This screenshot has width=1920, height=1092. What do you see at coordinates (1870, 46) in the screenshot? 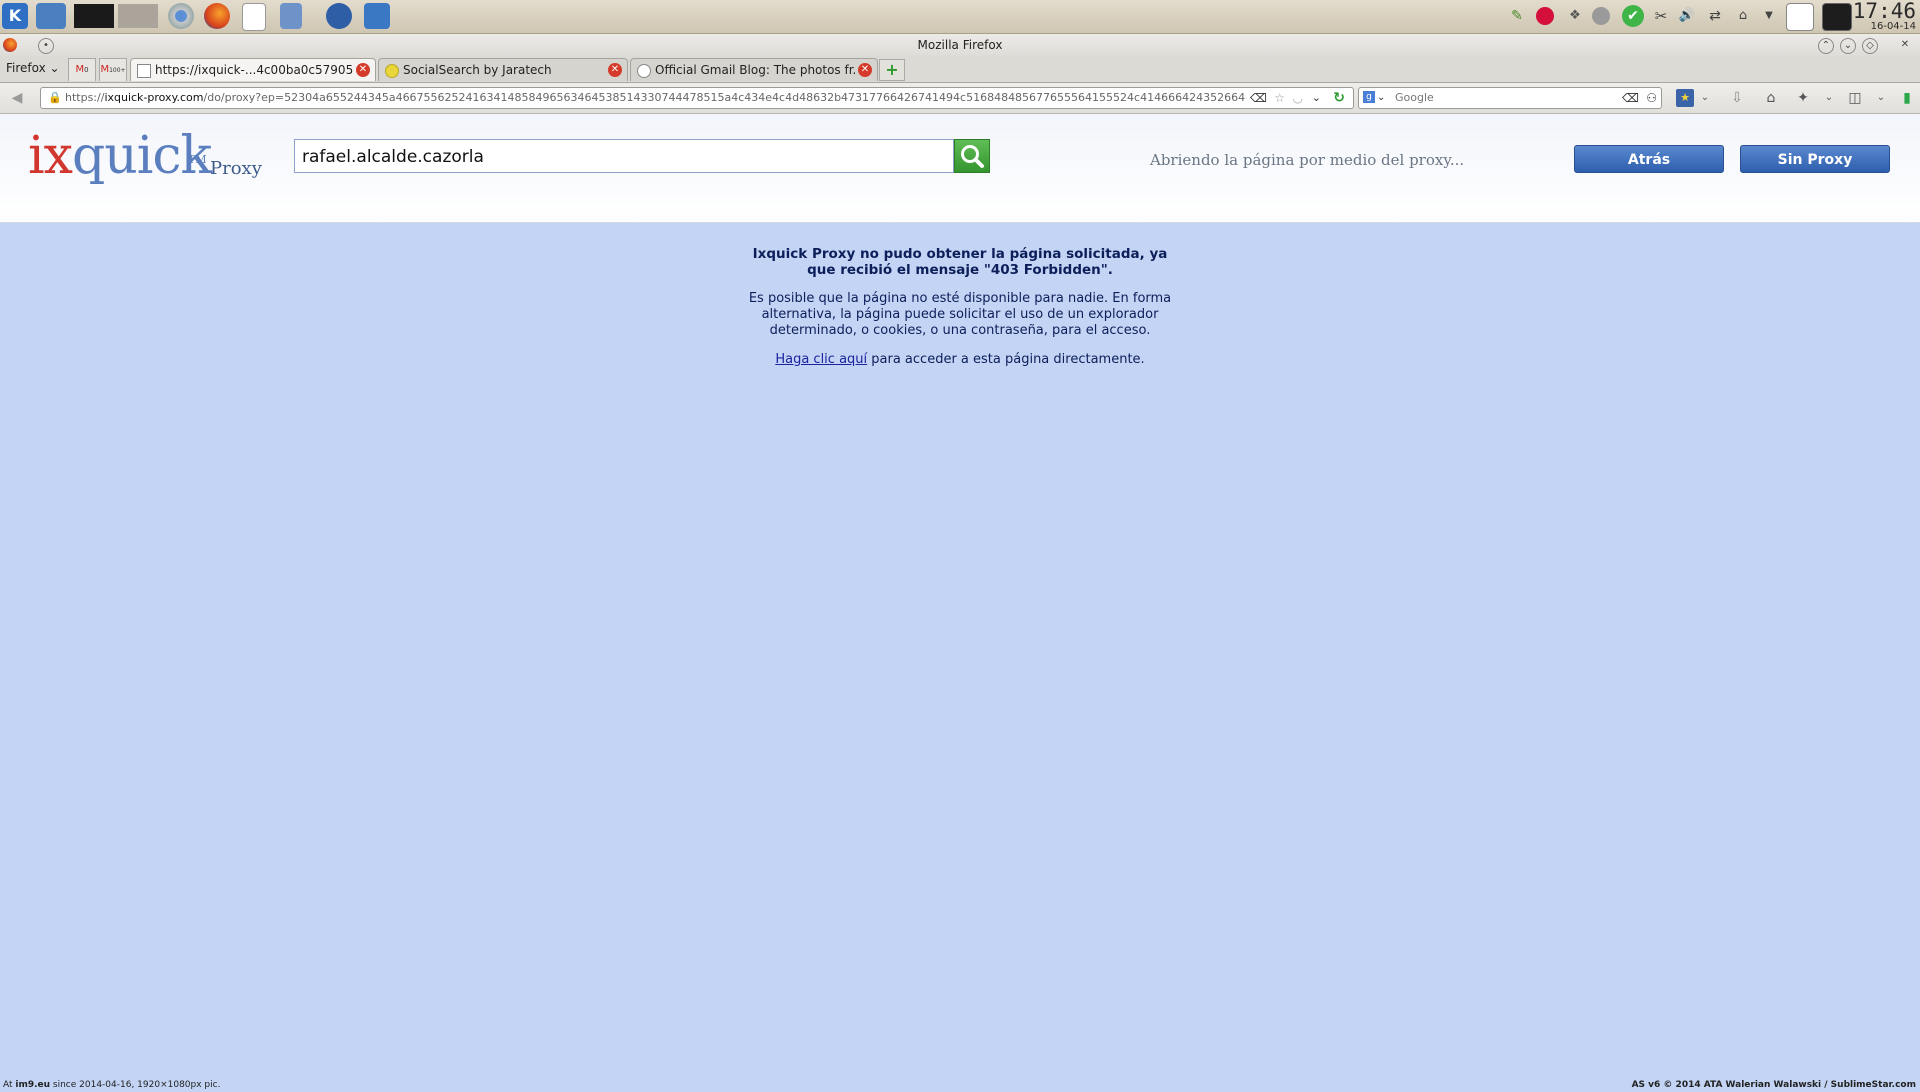
I see `maximize-icon: ◇` at bounding box center [1870, 46].